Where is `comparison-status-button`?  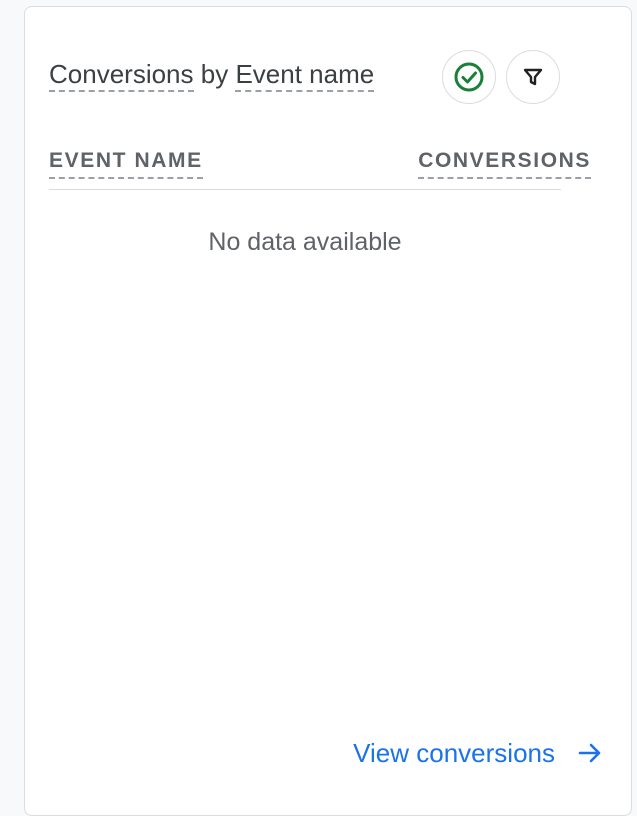 comparison-status-button is located at coordinates (469, 77).